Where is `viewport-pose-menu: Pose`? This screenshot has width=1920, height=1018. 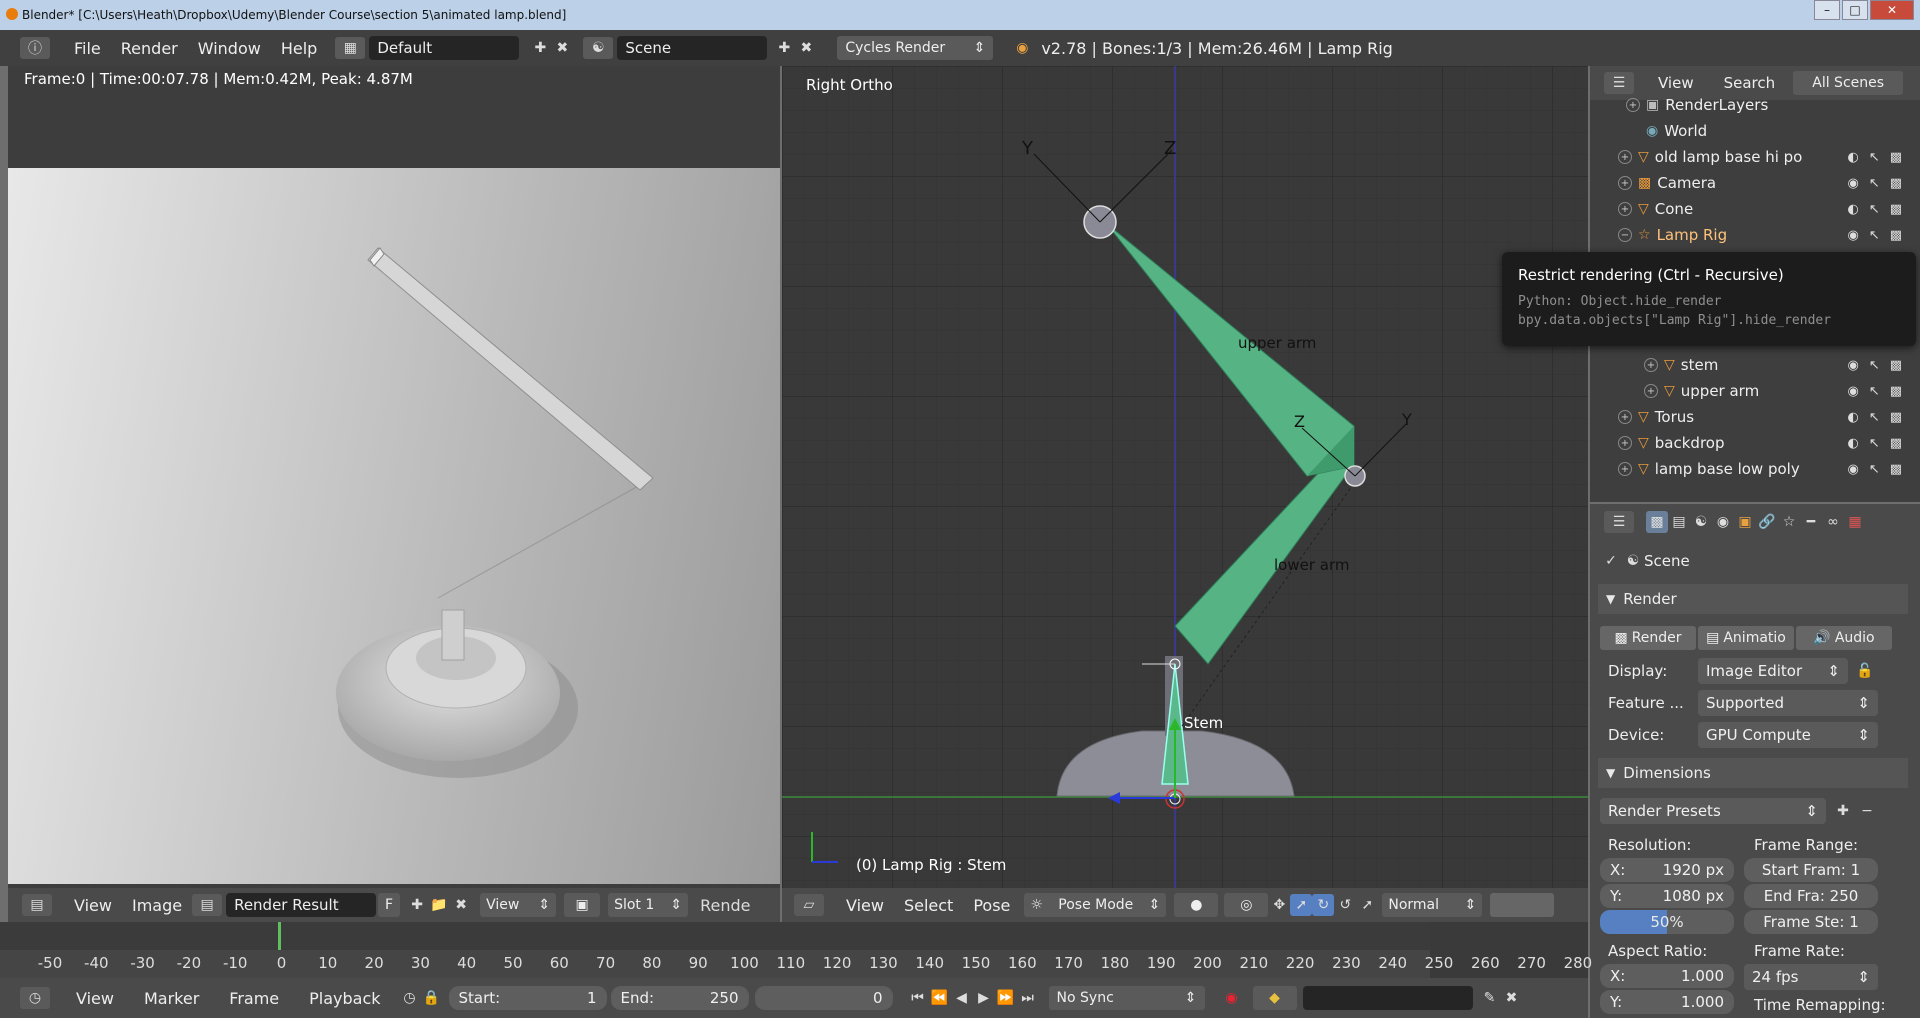 viewport-pose-menu: Pose is located at coordinates (991, 905).